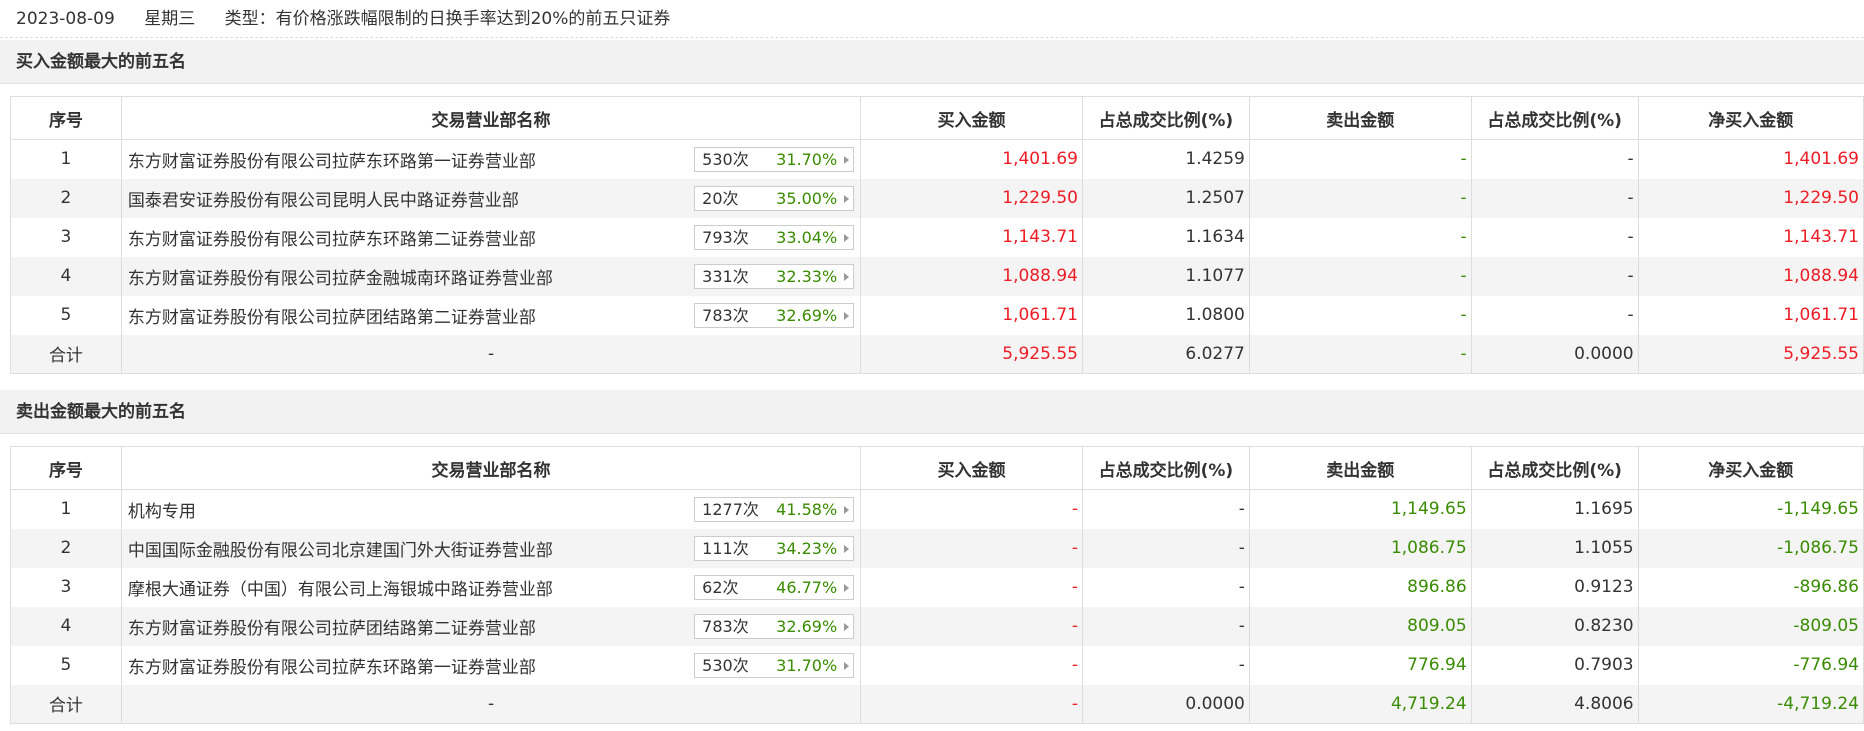  I want to click on buy-ratio: 1.1077, so click(1165, 276).